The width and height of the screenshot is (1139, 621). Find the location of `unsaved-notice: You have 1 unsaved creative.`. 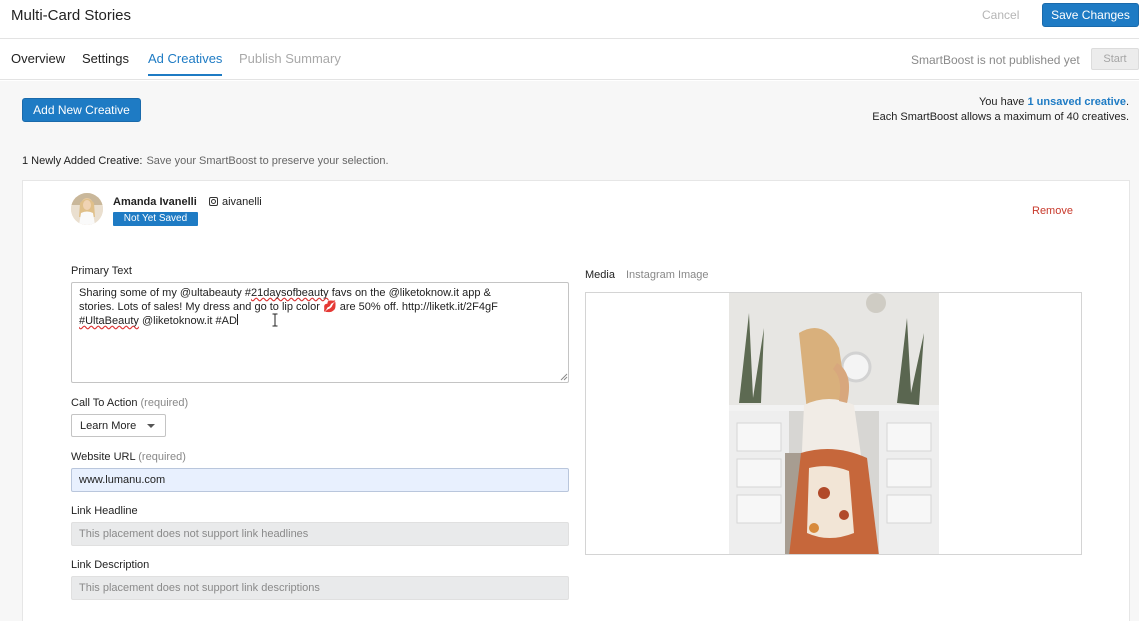

unsaved-notice: You have 1 unsaved creative. is located at coordinates (1054, 102).